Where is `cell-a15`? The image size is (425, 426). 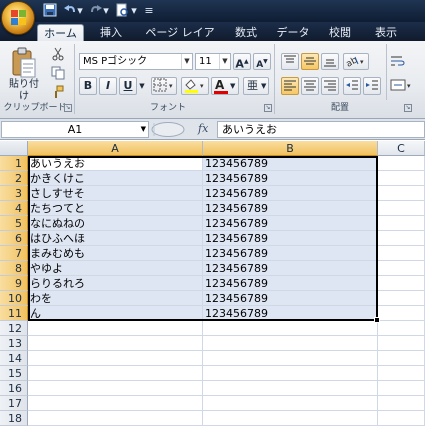 cell-a15 is located at coordinates (115, 373).